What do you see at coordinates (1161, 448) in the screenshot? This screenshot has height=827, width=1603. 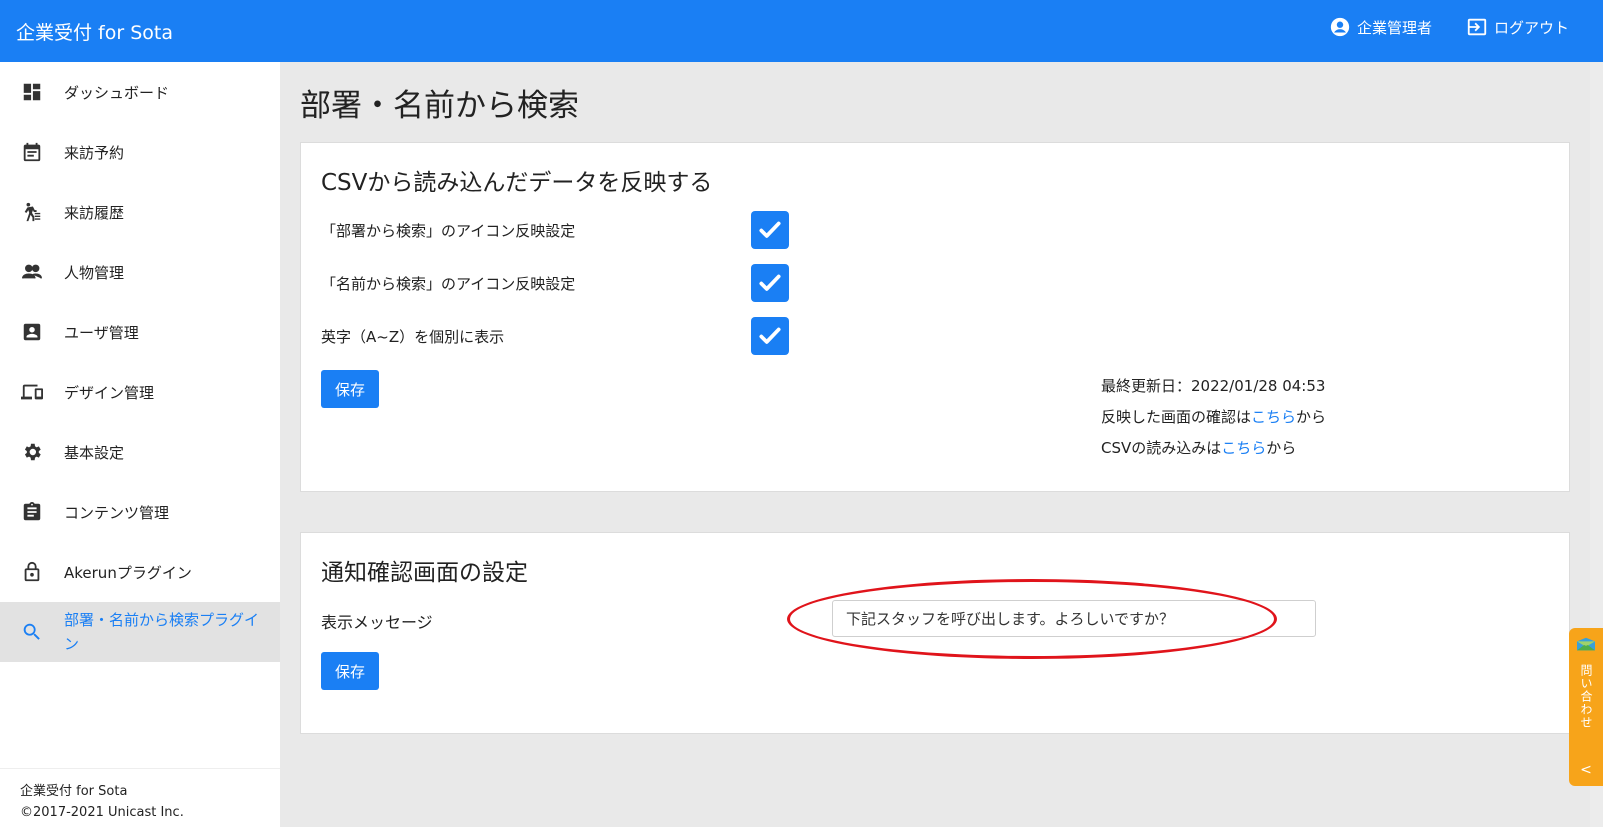 I see `csv-prefix: CSVの読み込みは` at bounding box center [1161, 448].